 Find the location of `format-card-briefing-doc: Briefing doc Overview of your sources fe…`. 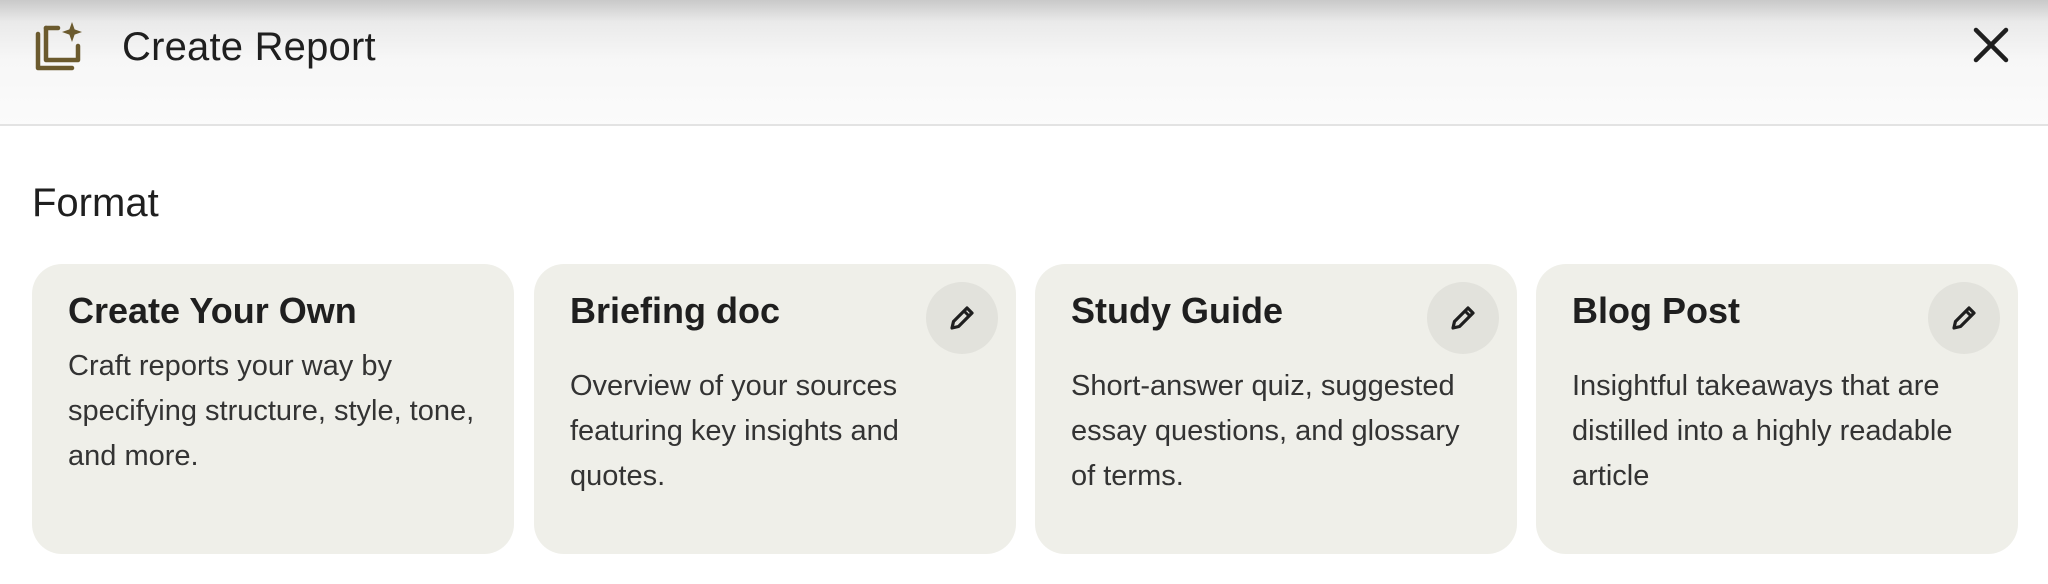

format-card-briefing-doc: Briefing doc Overview of your sources fe… is located at coordinates (775, 409).